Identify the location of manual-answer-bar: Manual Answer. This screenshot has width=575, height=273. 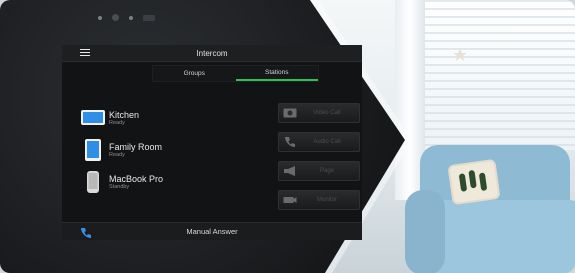
(212, 231).